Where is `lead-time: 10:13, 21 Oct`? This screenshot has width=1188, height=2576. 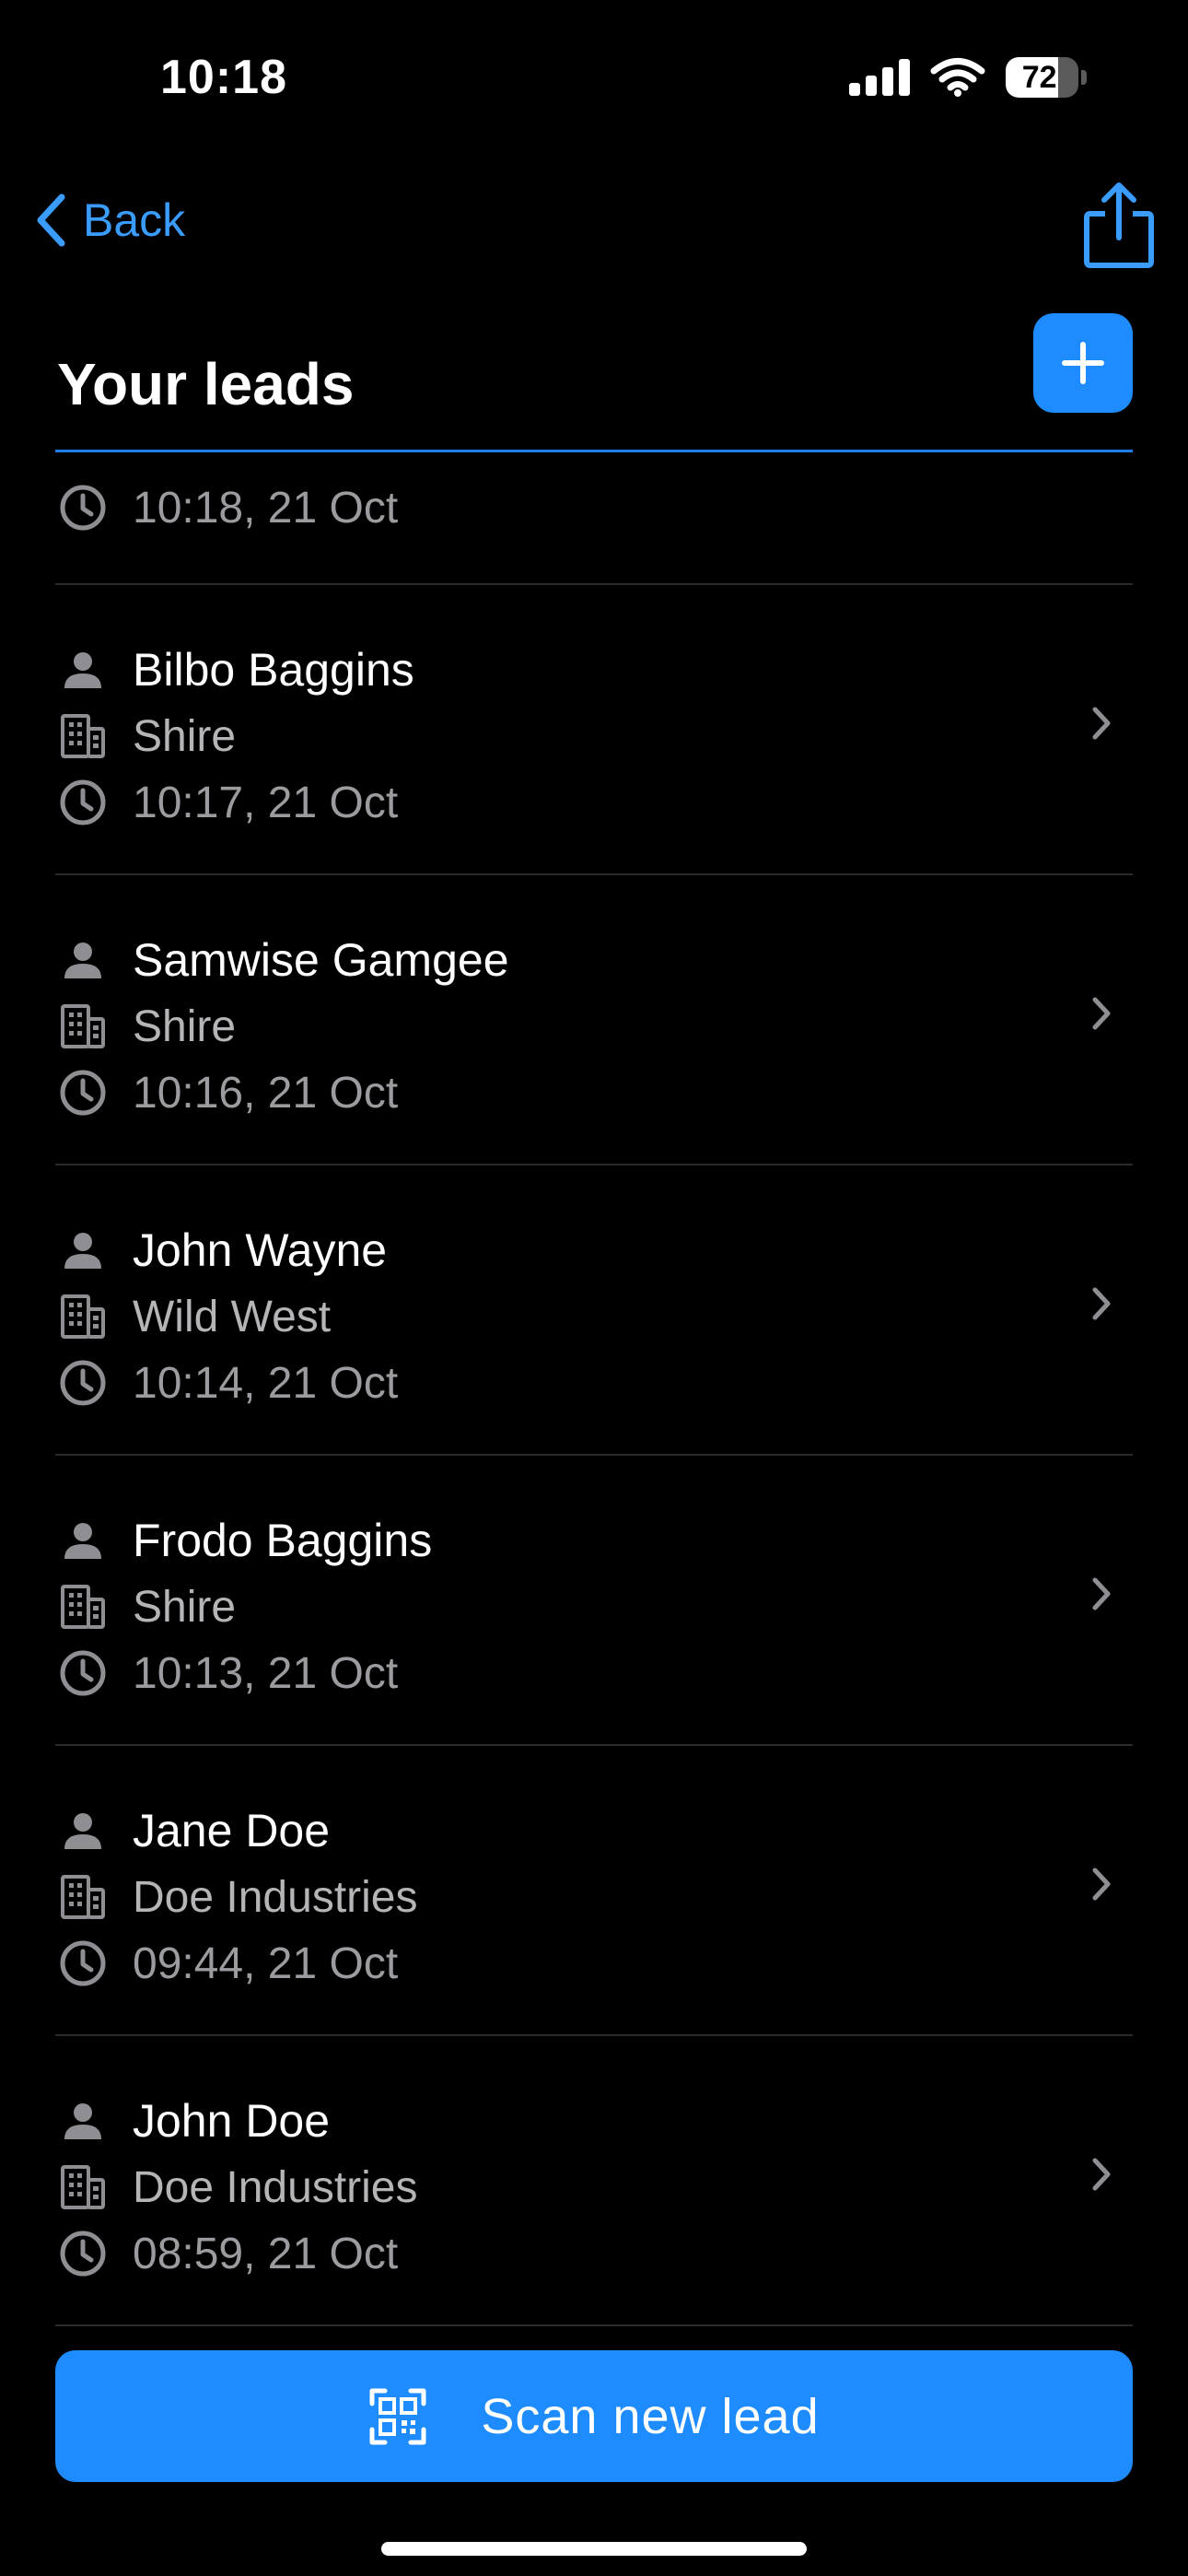 lead-time: 10:13, 21 Oct is located at coordinates (266, 1673).